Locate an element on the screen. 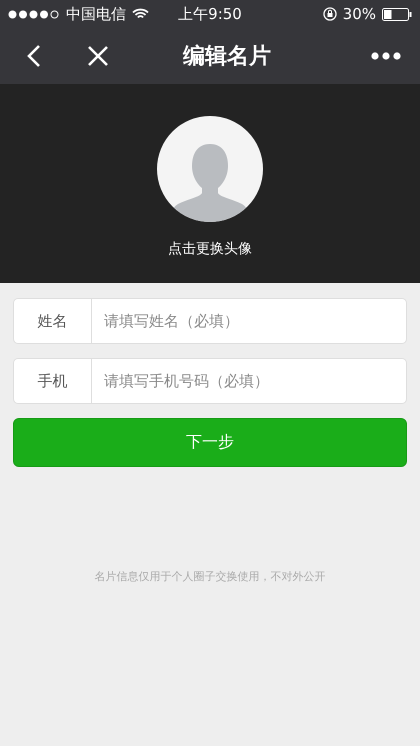  signal-icon is located at coordinates (34, 14).